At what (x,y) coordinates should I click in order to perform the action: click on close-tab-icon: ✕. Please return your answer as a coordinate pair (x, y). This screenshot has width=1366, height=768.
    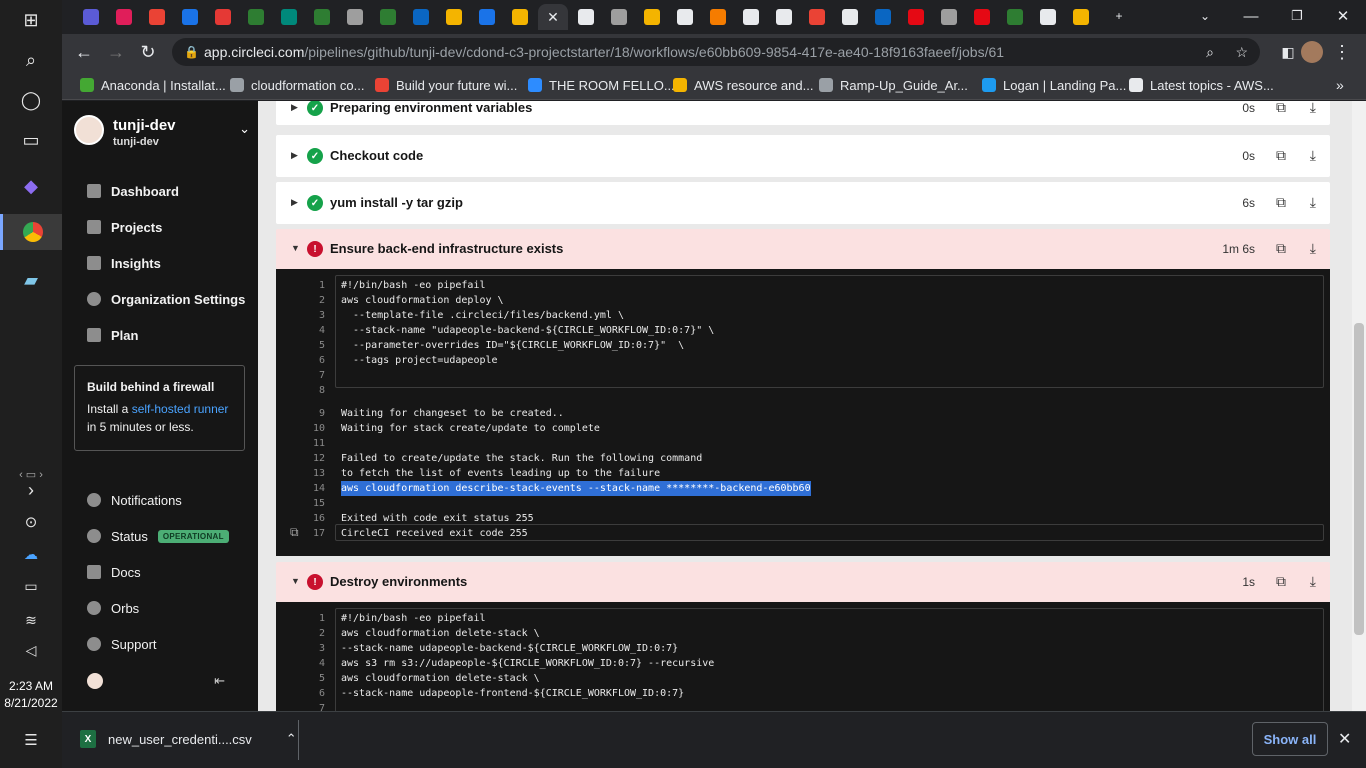
    Looking at the image, I should click on (553, 17).